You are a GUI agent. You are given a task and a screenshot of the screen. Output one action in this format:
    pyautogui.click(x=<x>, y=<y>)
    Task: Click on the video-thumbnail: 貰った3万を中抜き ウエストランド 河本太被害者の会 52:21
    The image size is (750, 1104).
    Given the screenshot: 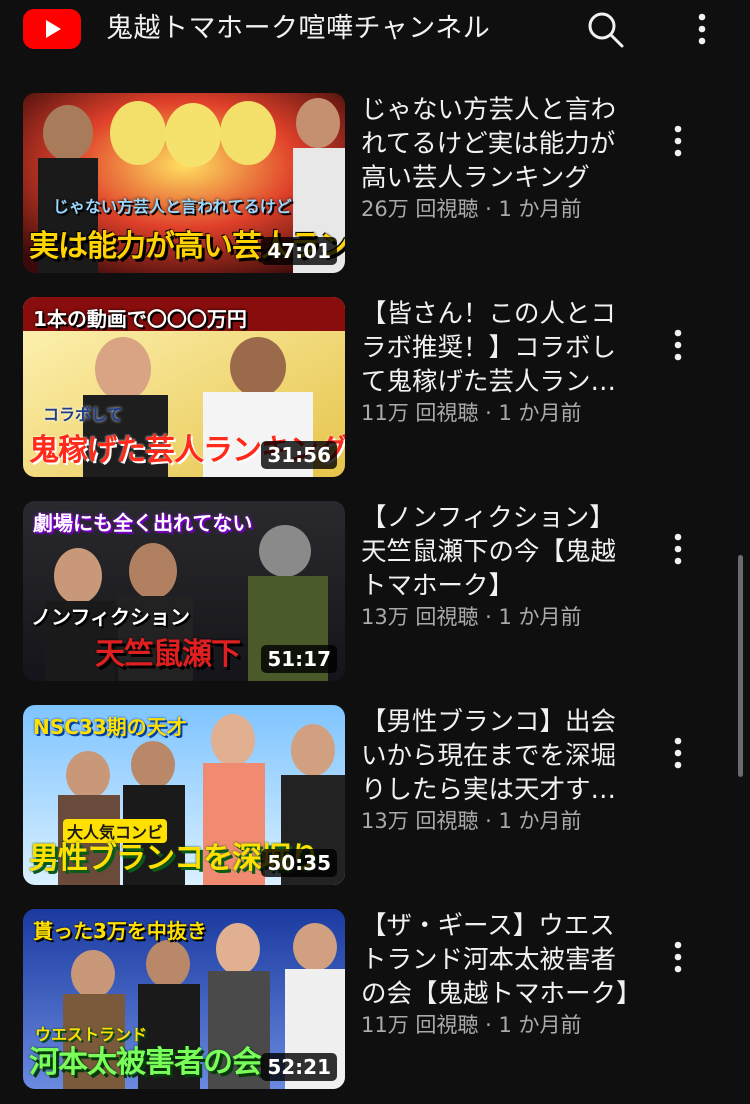 What is the action you would take?
    pyautogui.click(x=184, y=999)
    